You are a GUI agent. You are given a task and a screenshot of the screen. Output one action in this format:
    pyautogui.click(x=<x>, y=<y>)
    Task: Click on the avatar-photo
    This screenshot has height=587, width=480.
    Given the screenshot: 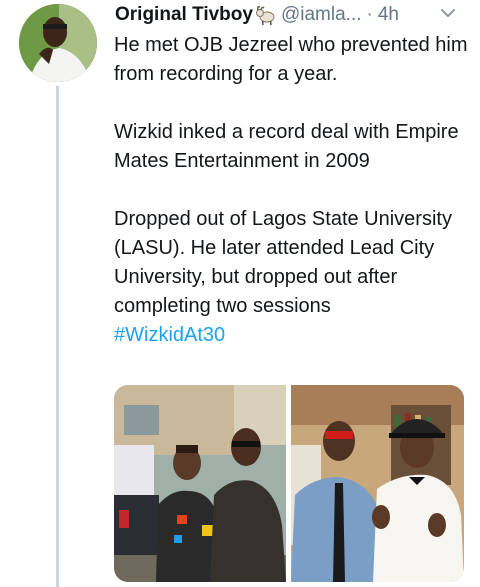 What is the action you would take?
    pyautogui.click(x=58, y=43)
    